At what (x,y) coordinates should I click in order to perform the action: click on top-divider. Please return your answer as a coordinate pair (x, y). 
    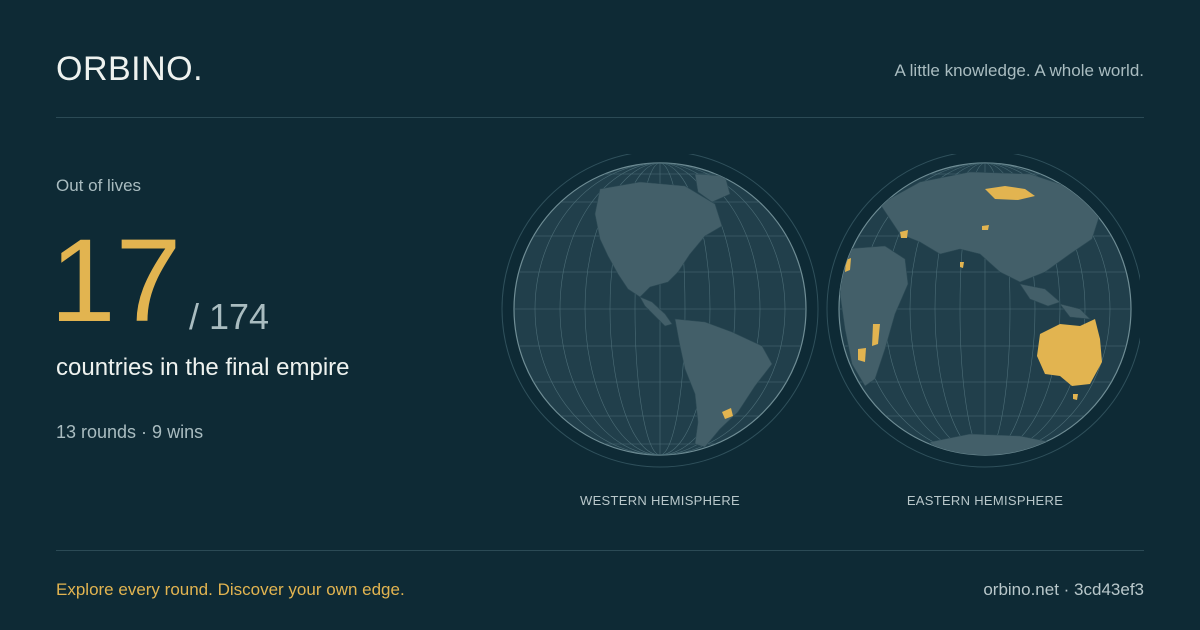
    Looking at the image, I should click on (600, 117).